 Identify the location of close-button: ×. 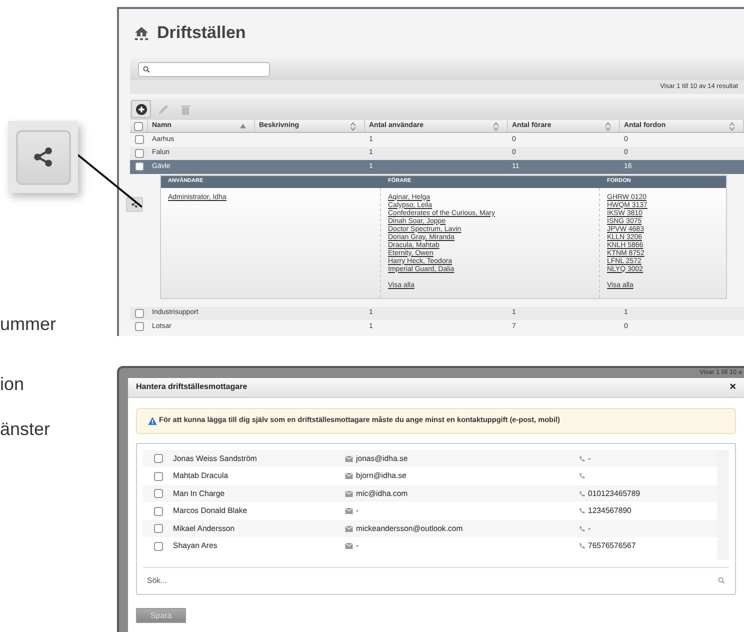
(733, 387).